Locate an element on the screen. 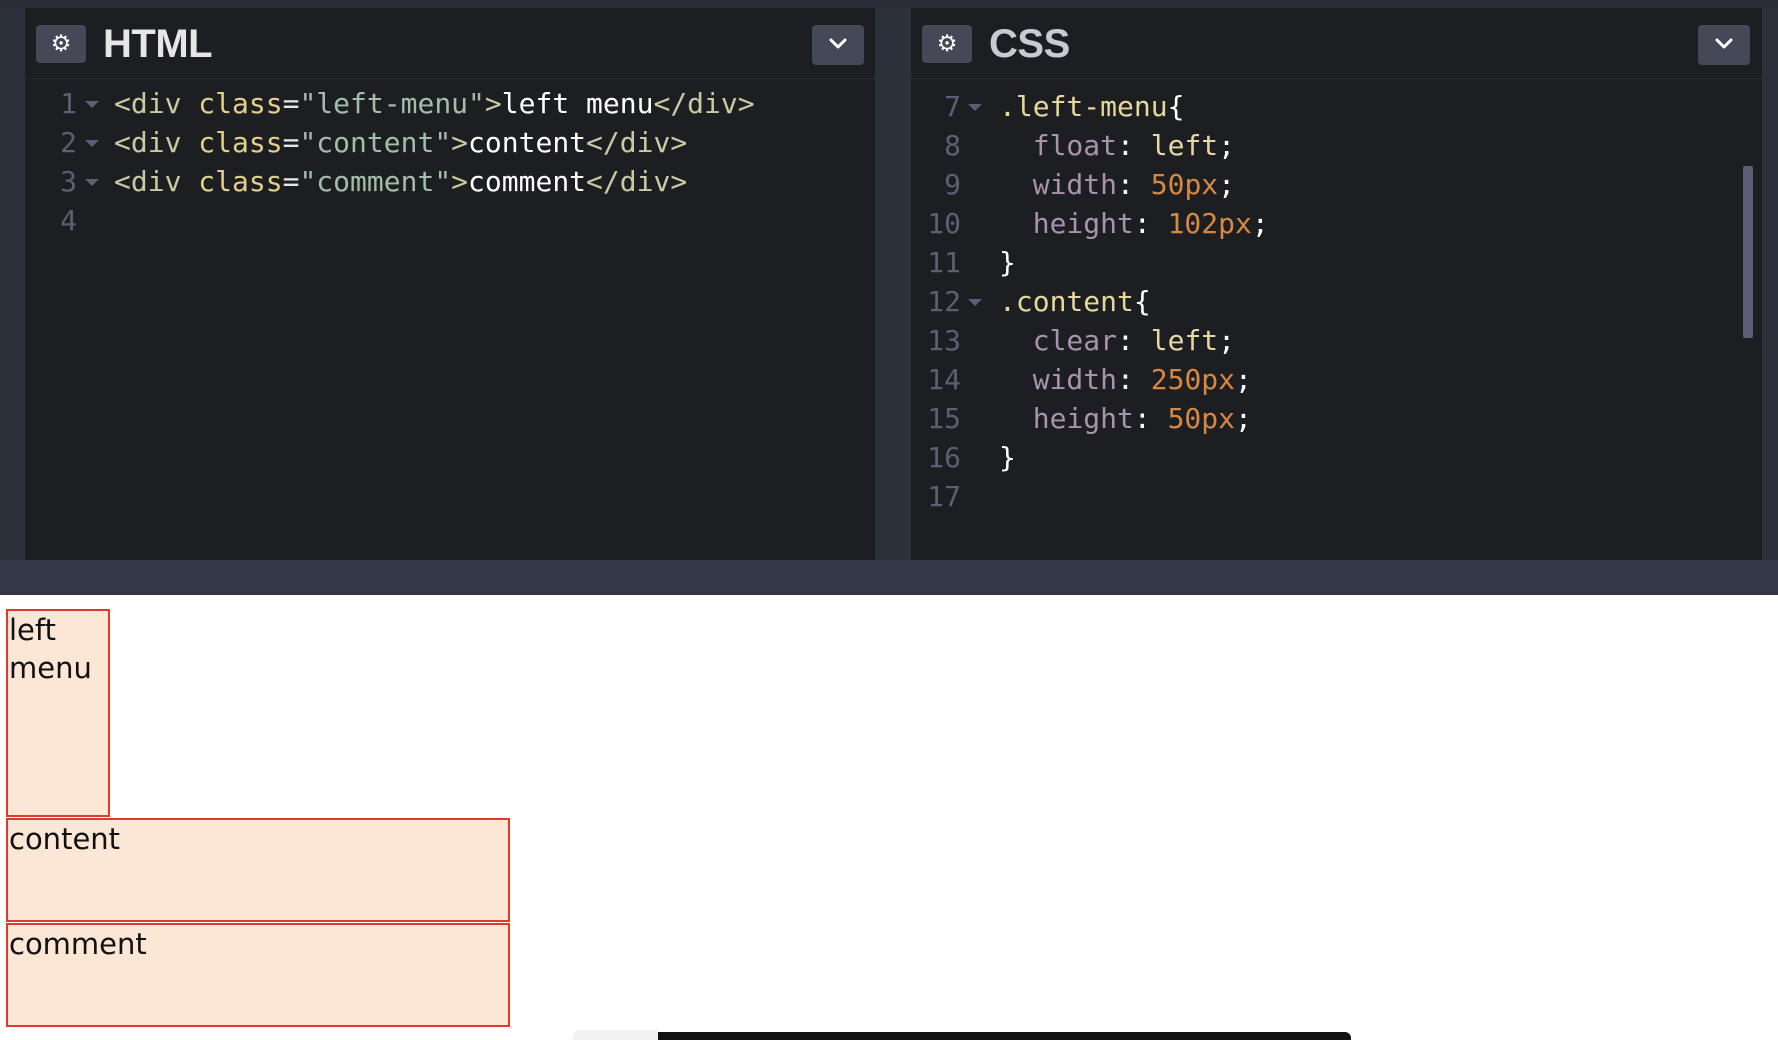 The image size is (1778, 1040). css-collapse-button is located at coordinates (1724, 45).